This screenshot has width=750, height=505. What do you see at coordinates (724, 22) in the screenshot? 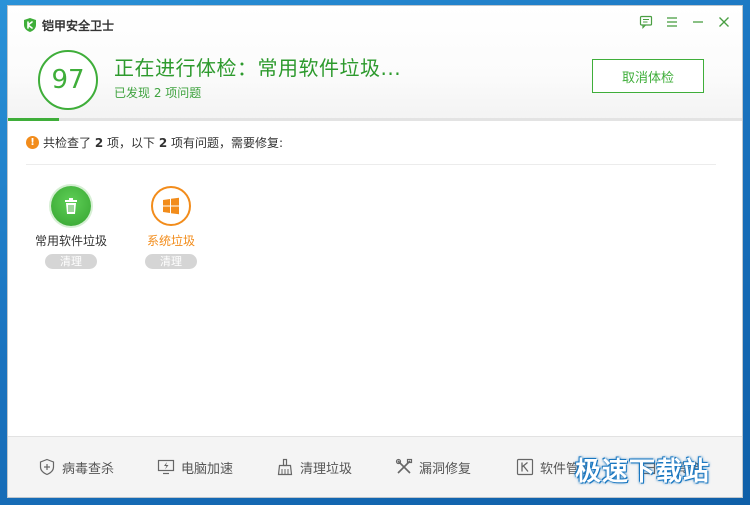
I see `close-icon` at bounding box center [724, 22].